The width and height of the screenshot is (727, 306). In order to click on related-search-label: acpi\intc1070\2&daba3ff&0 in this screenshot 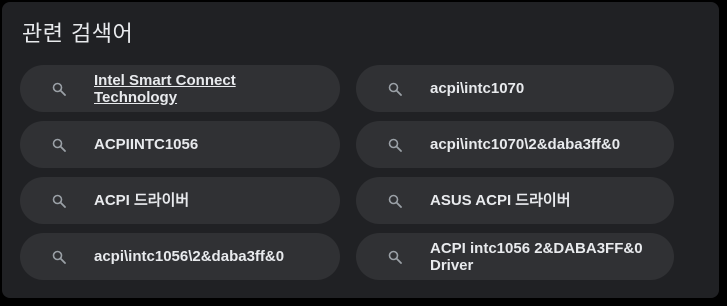, I will do `click(525, 144)`.